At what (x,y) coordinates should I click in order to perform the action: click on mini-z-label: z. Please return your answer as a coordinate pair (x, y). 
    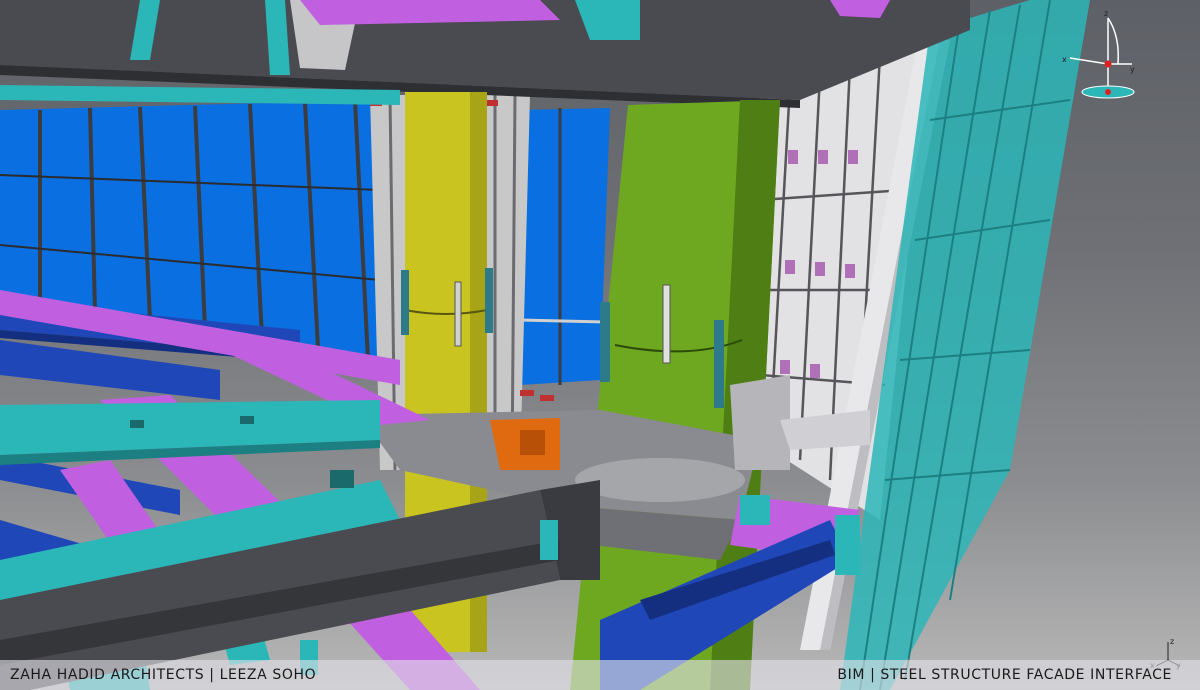
    Looking at the image, I should click on (1172, 641).